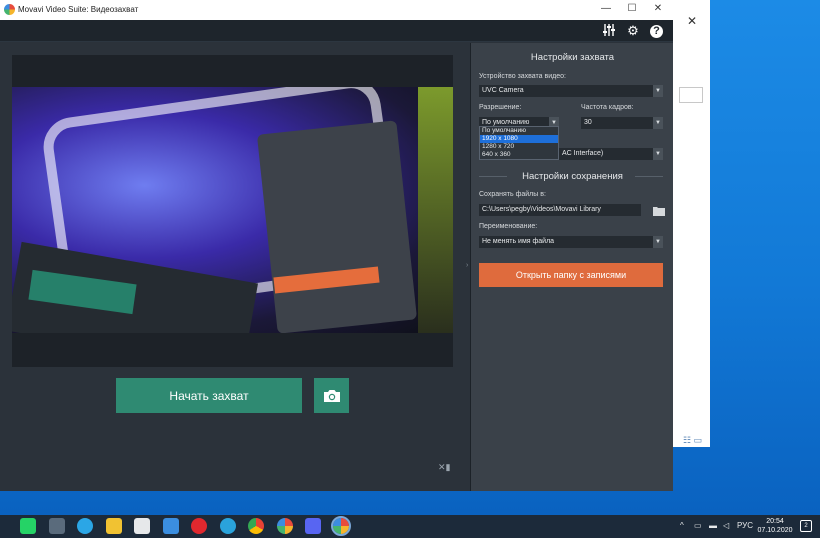 This screenshot has height=538, width=820. What do you see at coordinates (571, 242) in the screenshot?
I see `rename-select: Не менять имя файла ▼` at bounding box center [571, 242].